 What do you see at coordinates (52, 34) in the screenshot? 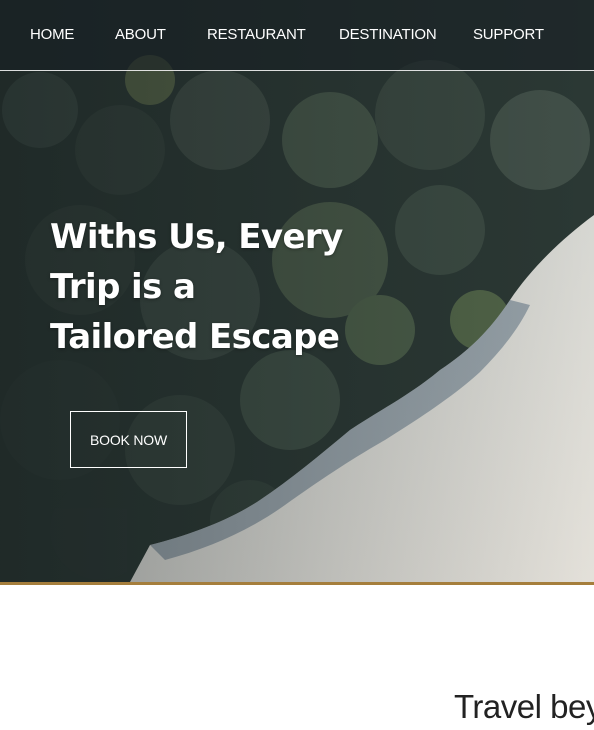
I see `nav-home: HOME` at bounding box center [52, 34].